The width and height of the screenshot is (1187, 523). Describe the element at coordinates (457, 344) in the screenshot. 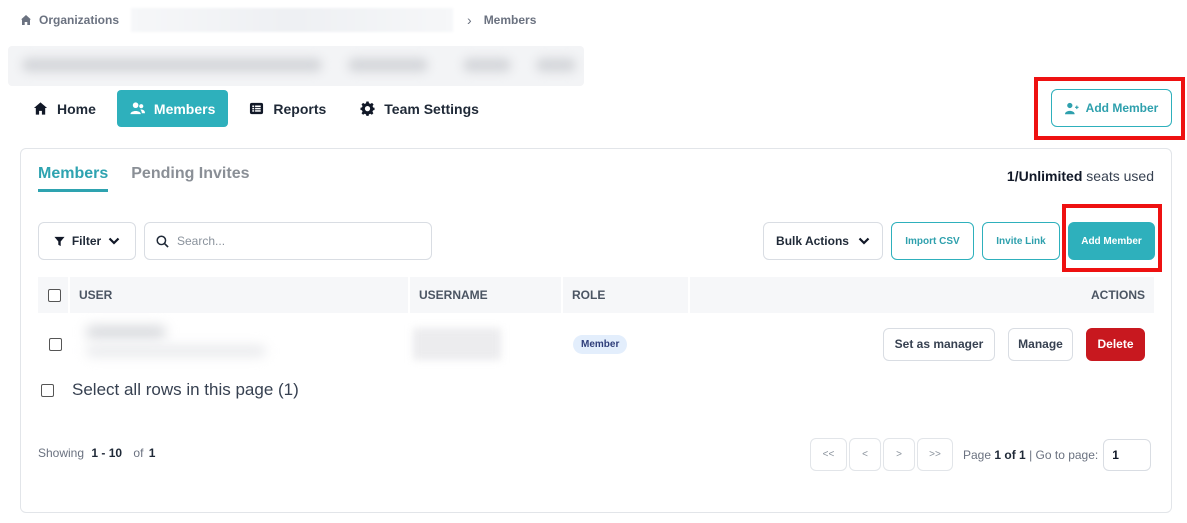

I see `redacted-username` at that location.